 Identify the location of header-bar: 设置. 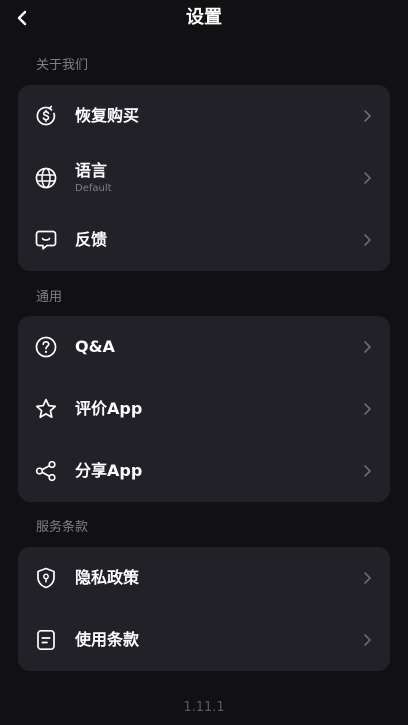
(204, 18).